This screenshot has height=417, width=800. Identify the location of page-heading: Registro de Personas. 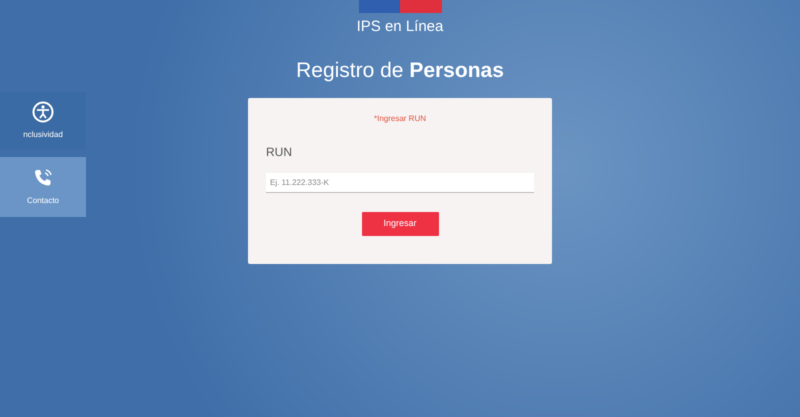
(400, 71).